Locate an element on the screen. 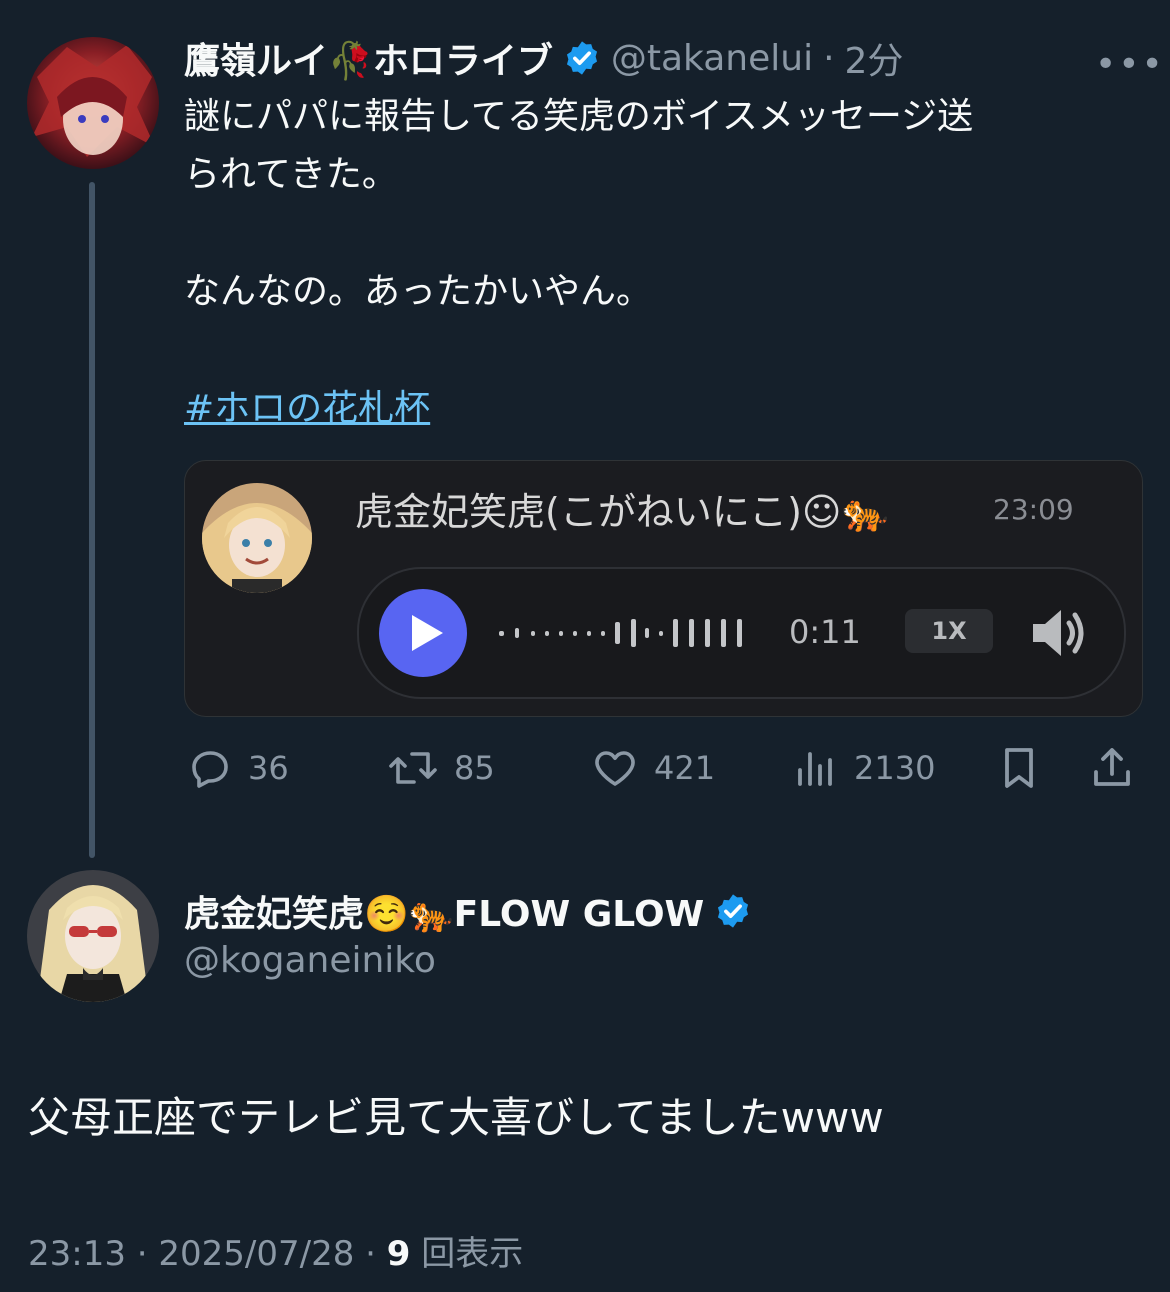  retweet-action: 85 is located at coordinates (440, 768).